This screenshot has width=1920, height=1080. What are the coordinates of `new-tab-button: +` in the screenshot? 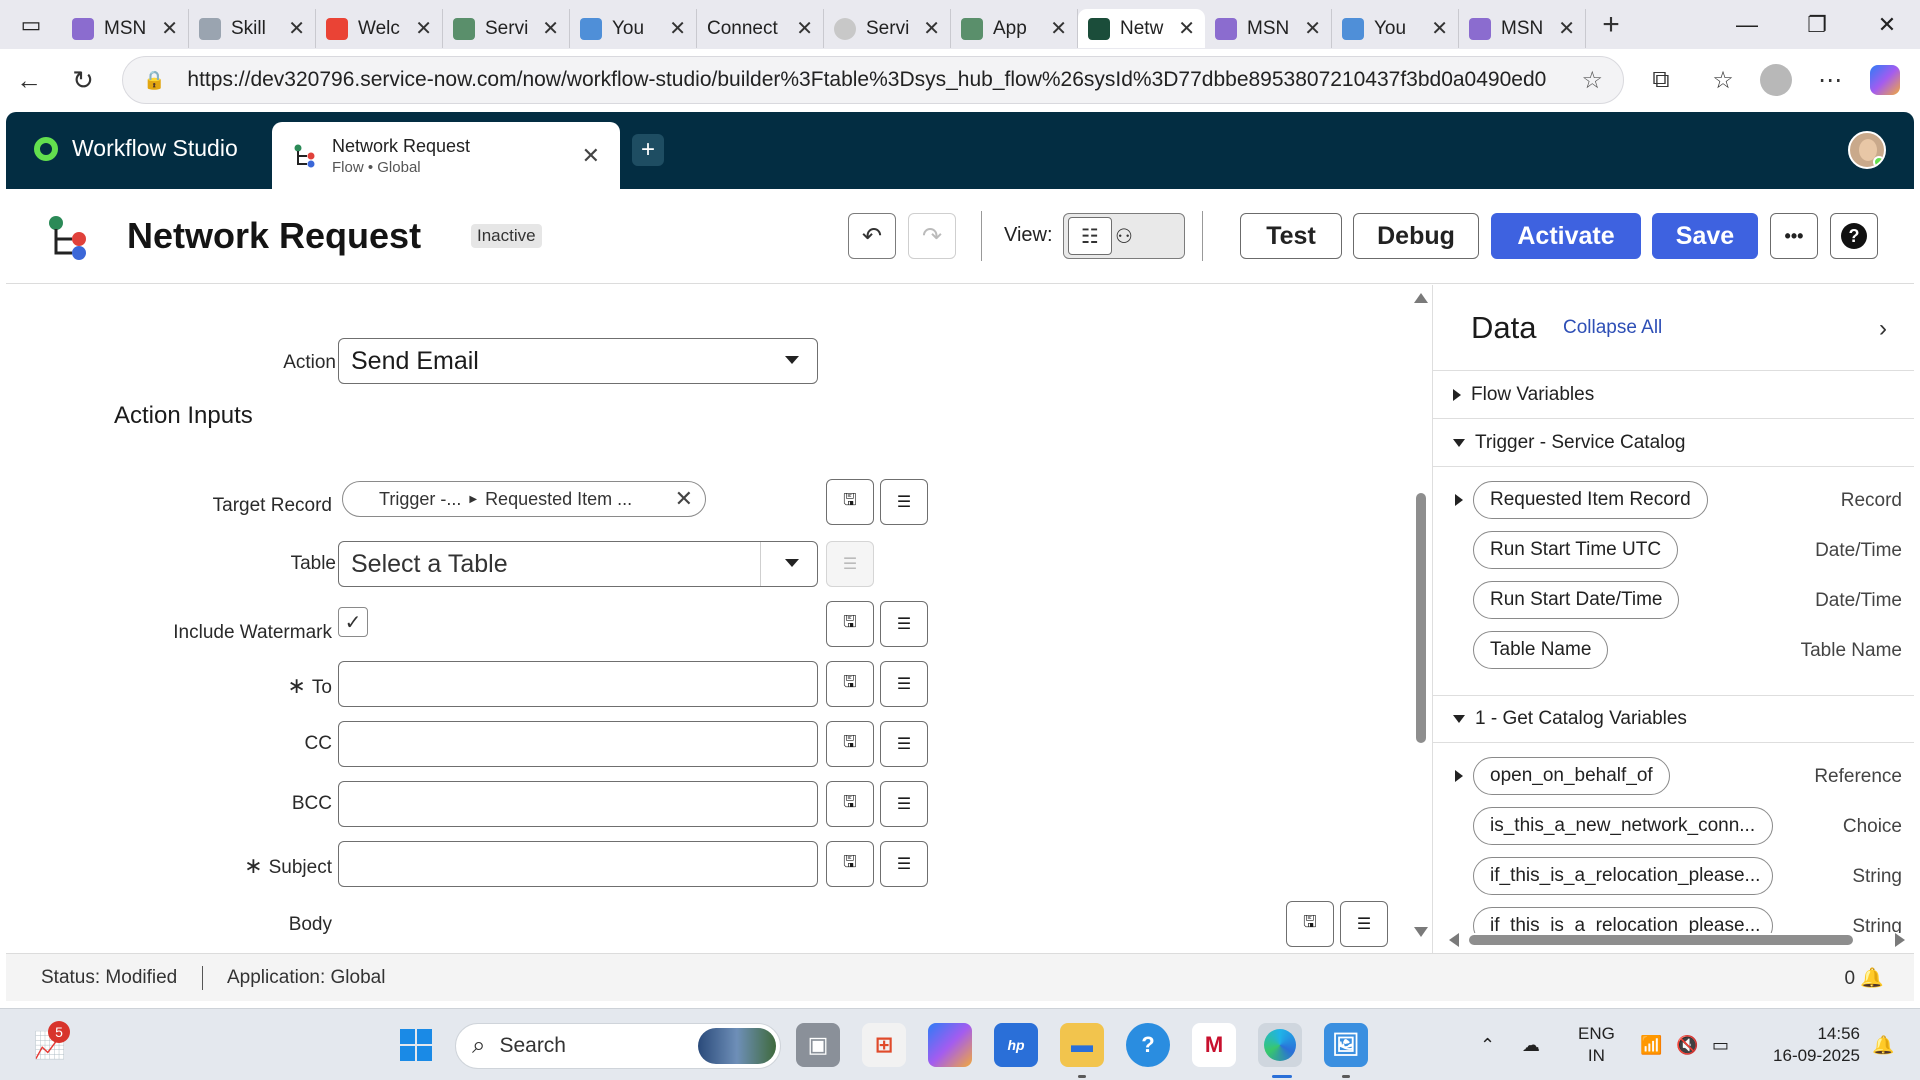 It's located at (1611, 25).